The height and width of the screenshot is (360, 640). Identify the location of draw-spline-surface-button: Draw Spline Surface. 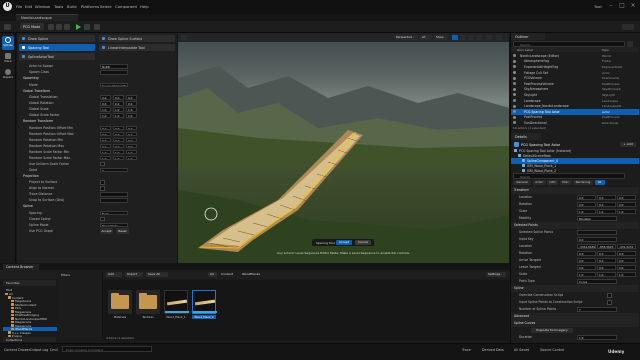
(137, 38).